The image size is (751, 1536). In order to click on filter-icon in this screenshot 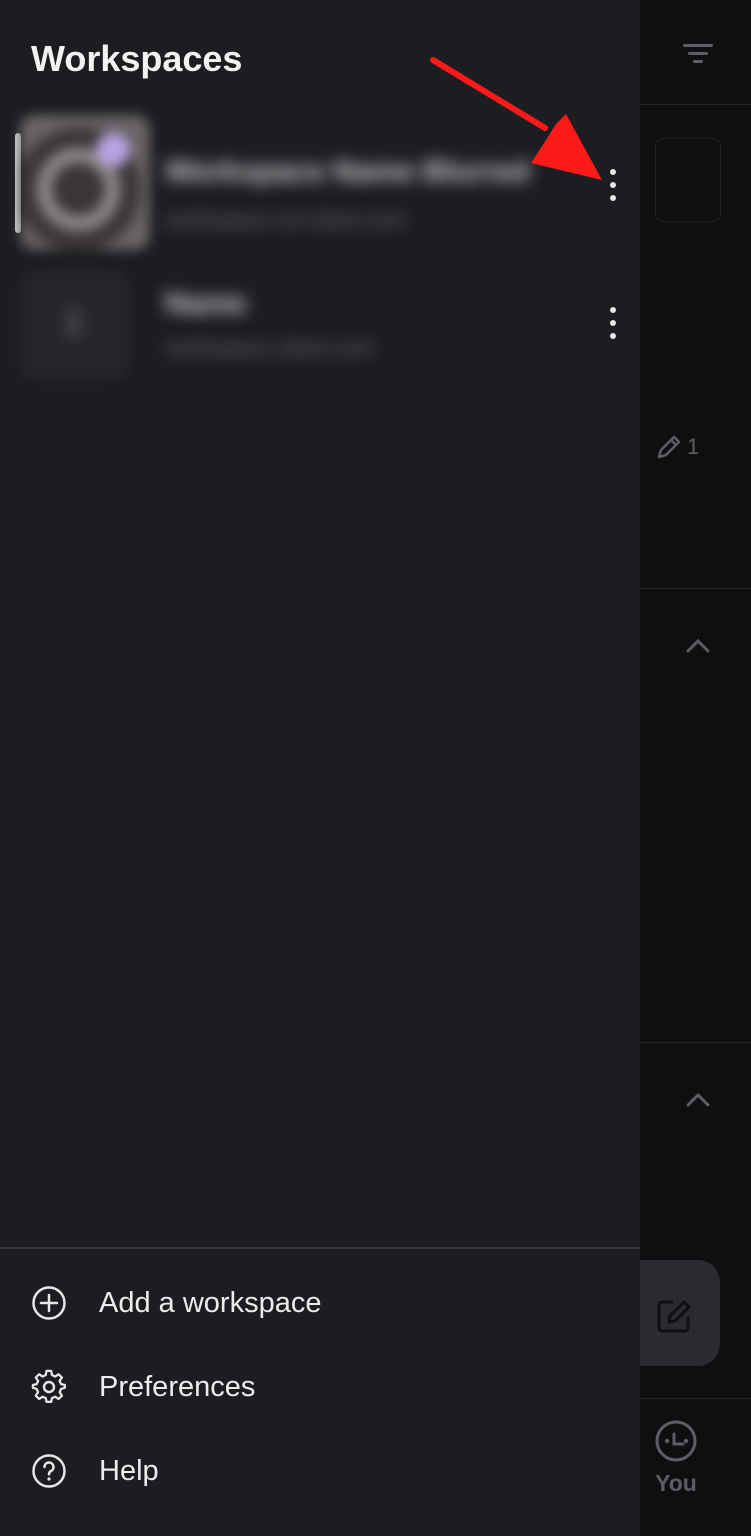, I will do `click(698, 54)`.